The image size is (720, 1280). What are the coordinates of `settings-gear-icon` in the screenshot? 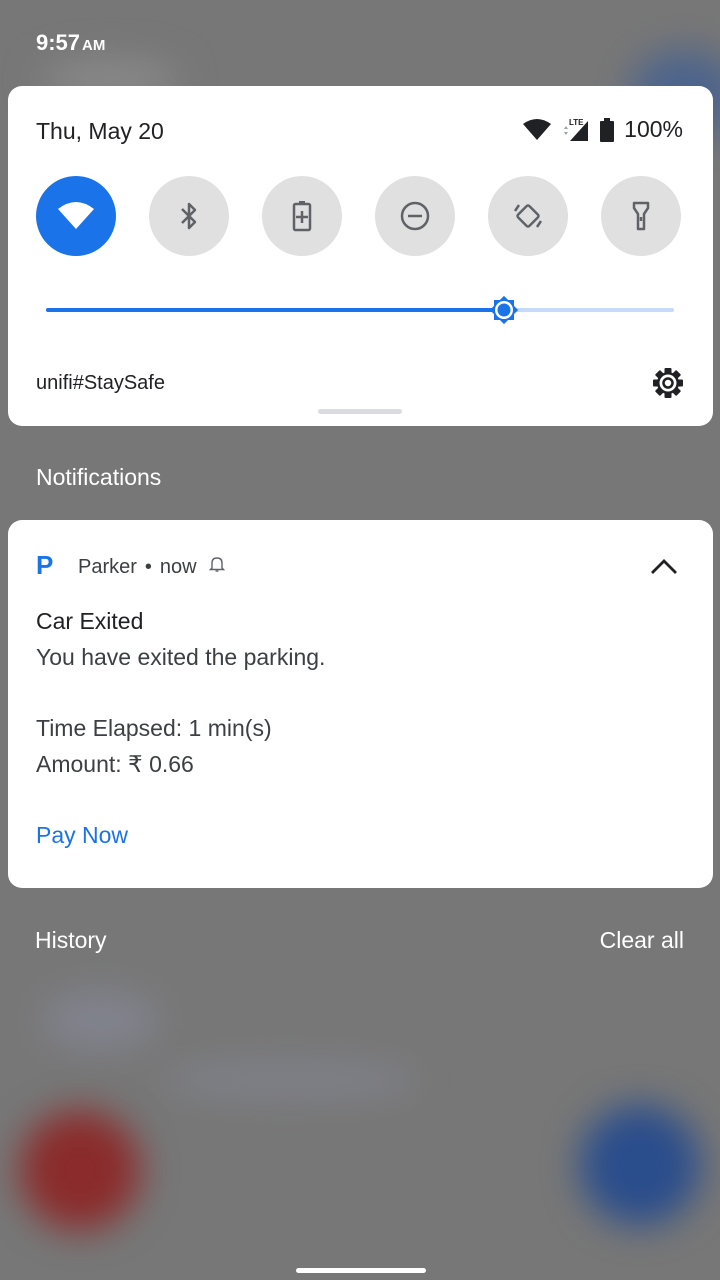 It's located at (668, 383).